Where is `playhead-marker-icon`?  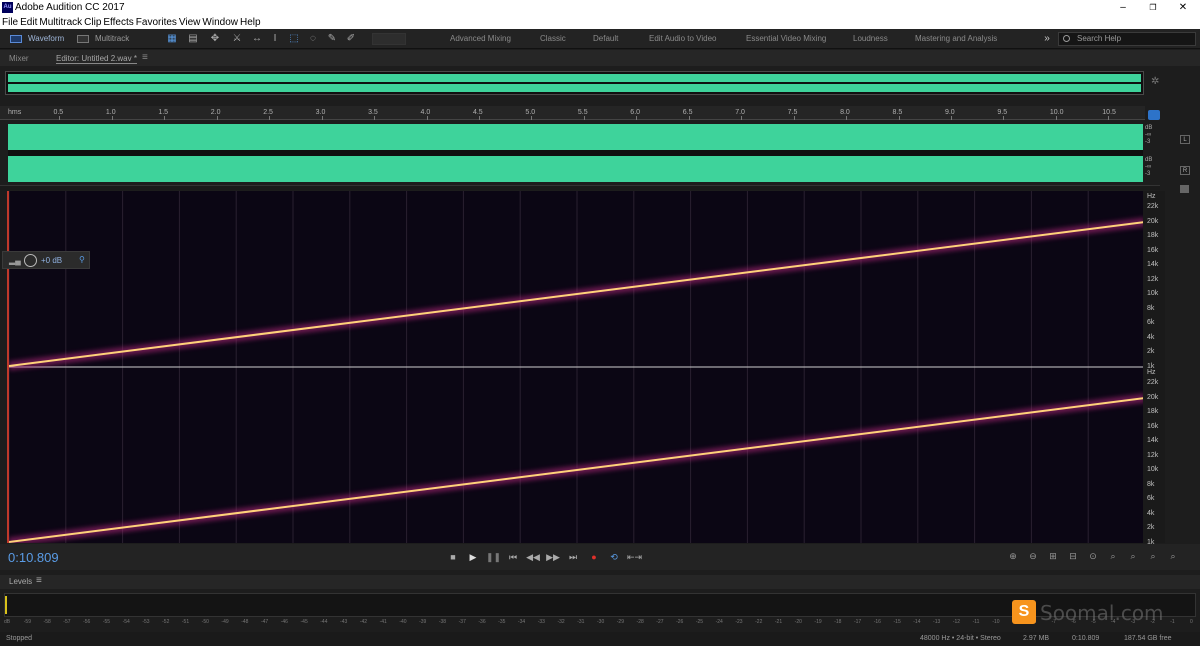
playhead-marker-icon is located at coordinates (1154, 115).